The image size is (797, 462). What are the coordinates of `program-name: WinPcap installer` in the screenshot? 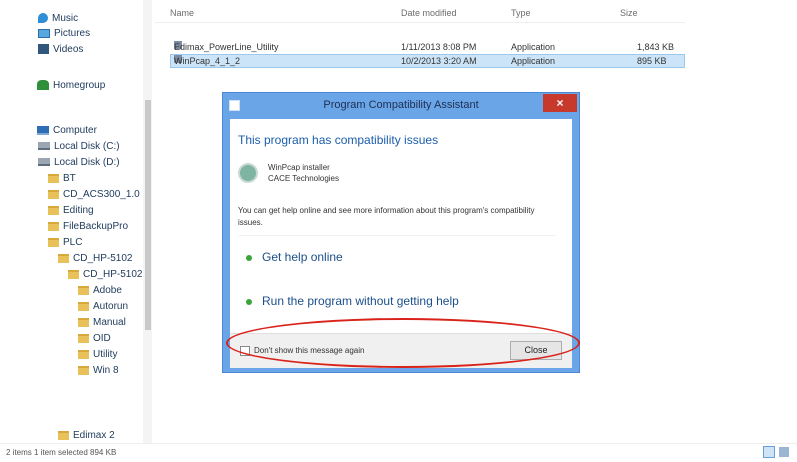 It's located at (299, 167).